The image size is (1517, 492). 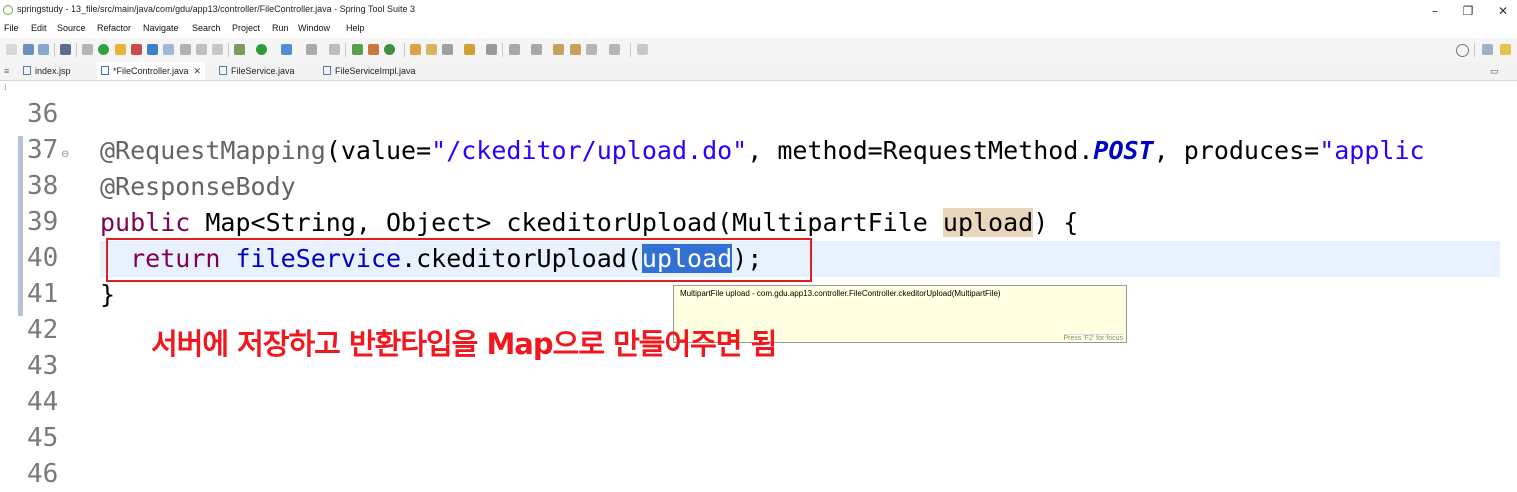 I want to click on code-token: , method=RequestMethod., so click(x=920, y=150).